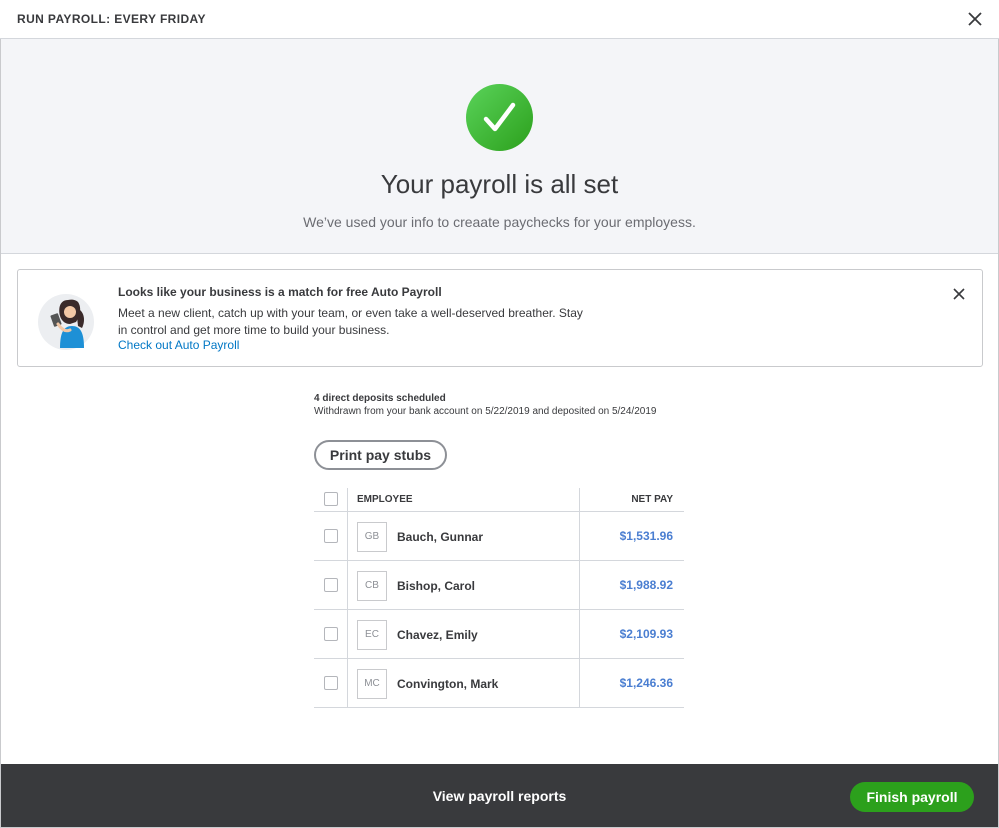 The height and width of the screenshot is (828, 999). What do you see at coordinates (646, 536) in the screenshot?
I see `net-pay-amount: $1,531.96` at bounding box center [646, 536].